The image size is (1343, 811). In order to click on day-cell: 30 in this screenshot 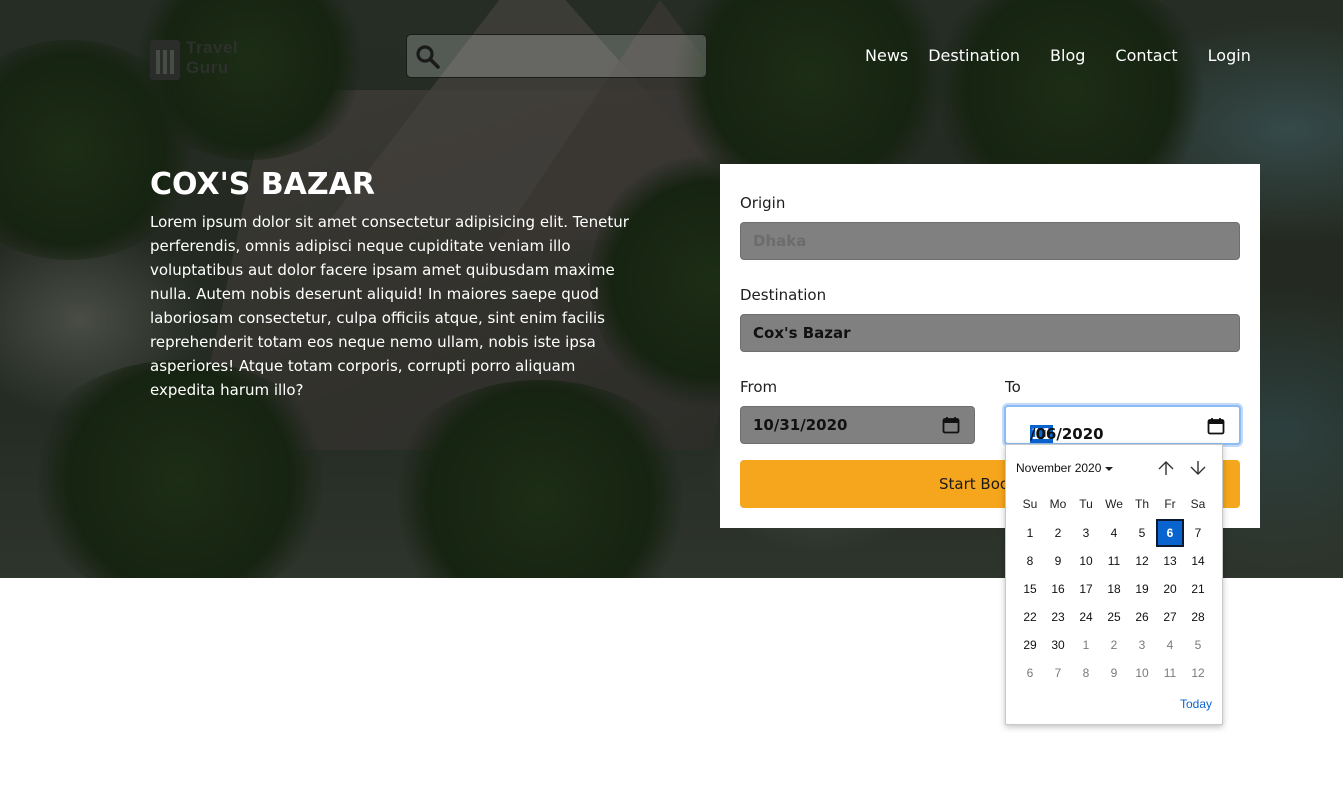, I will do `click(1058, 645)`.